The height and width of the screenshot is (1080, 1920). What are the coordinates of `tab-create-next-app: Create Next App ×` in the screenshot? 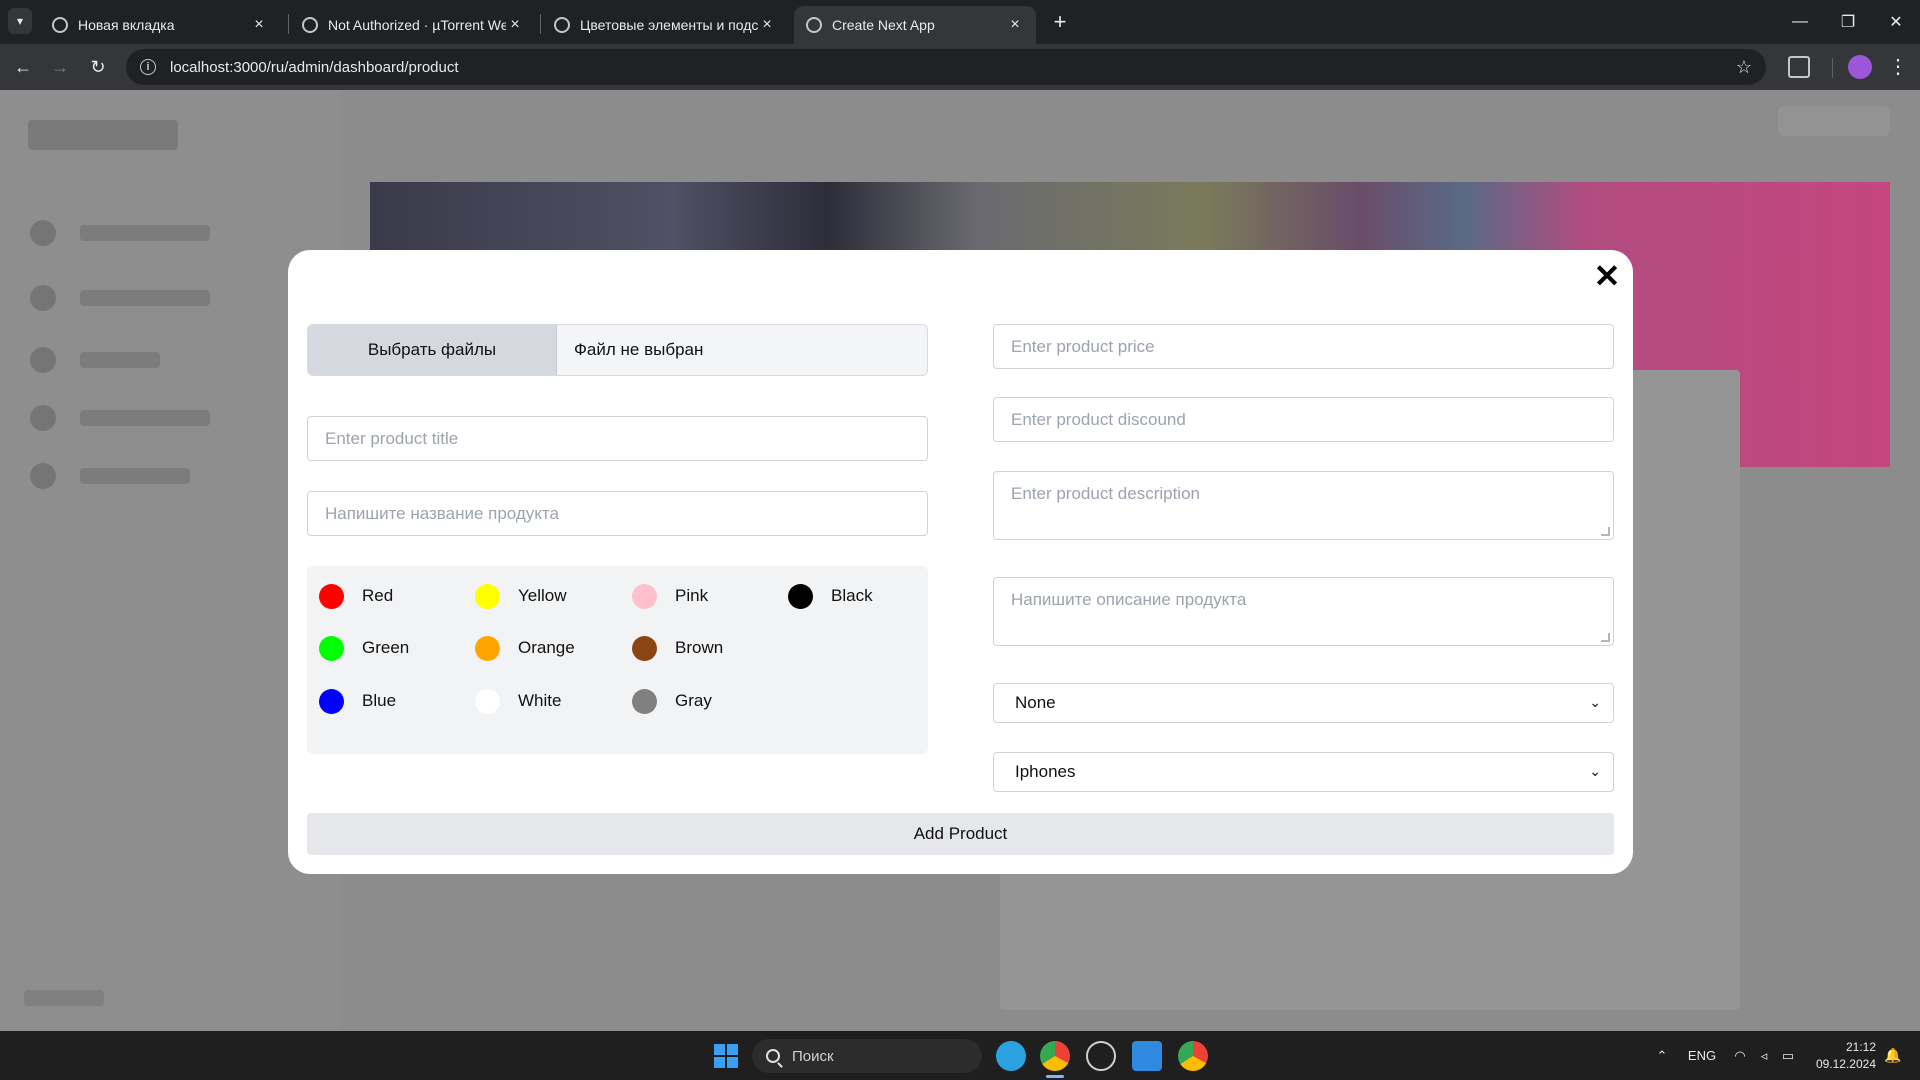 It's located at (915, 25).